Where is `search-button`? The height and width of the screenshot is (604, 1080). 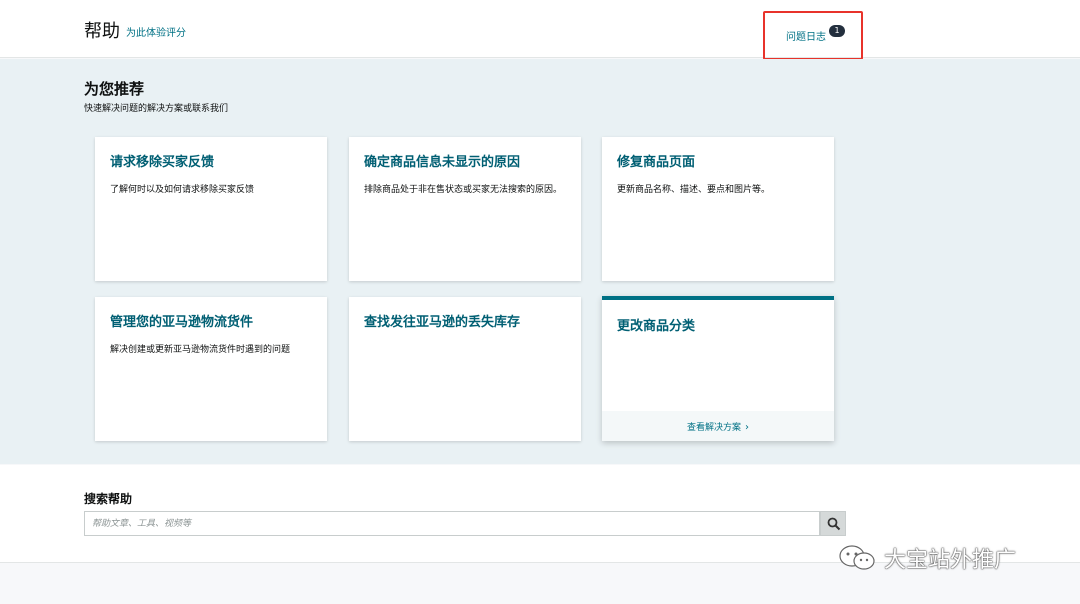 search-button is located at coordinates (833, 523).